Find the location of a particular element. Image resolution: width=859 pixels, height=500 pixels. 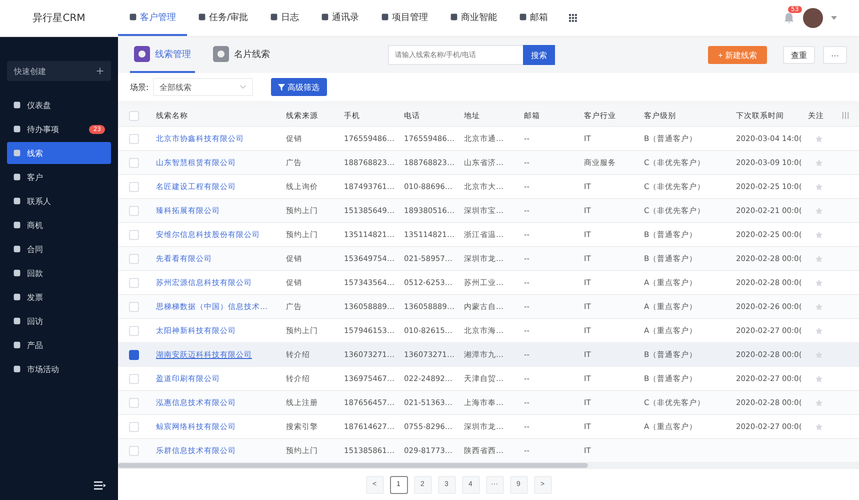

sidebar-item: 线索 is located at coordinates (59, 153).